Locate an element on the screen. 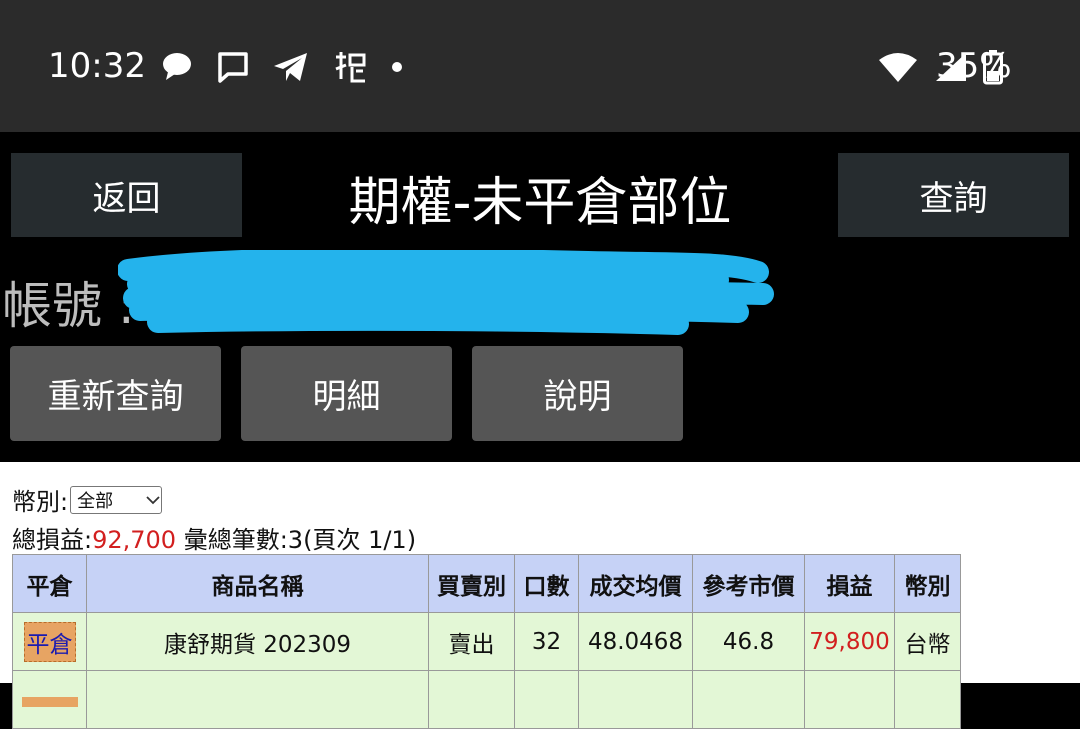 The width and height of the screenshot is (1080, 729). close-position-button-partial is located at coordinates (49, 701).